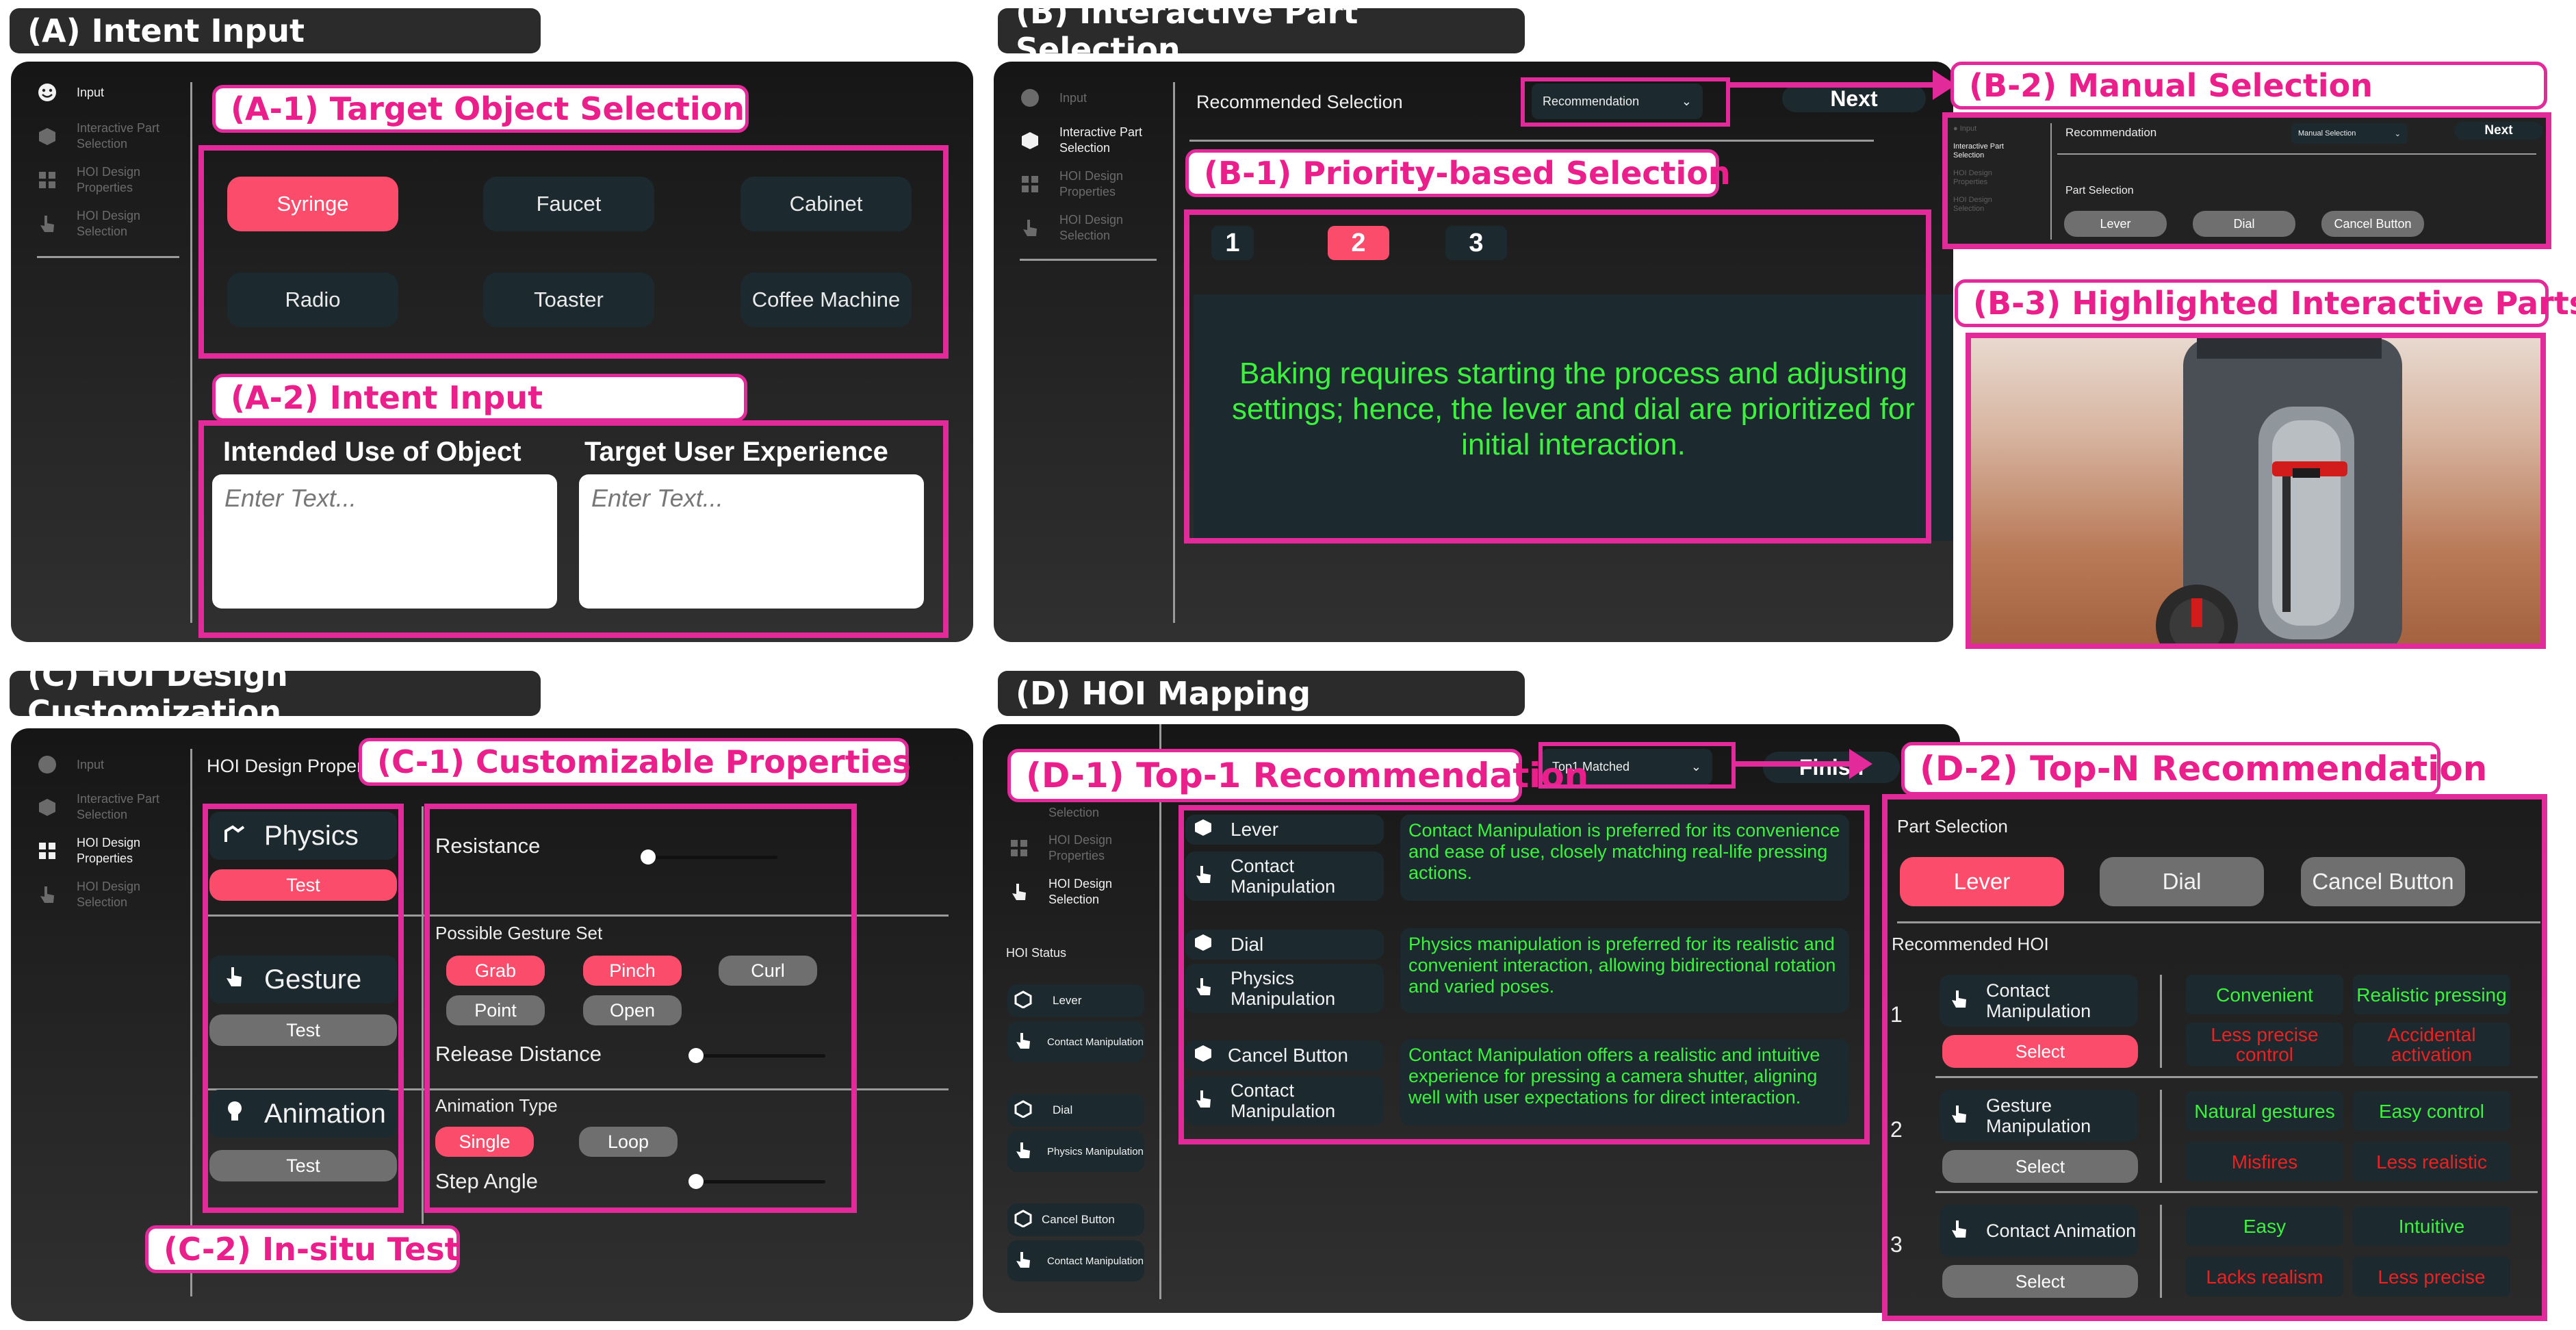  Describe the element at coordinates (1036, 953) in the screenshot. I see `hoi-status-label: HOI Status` at that location.